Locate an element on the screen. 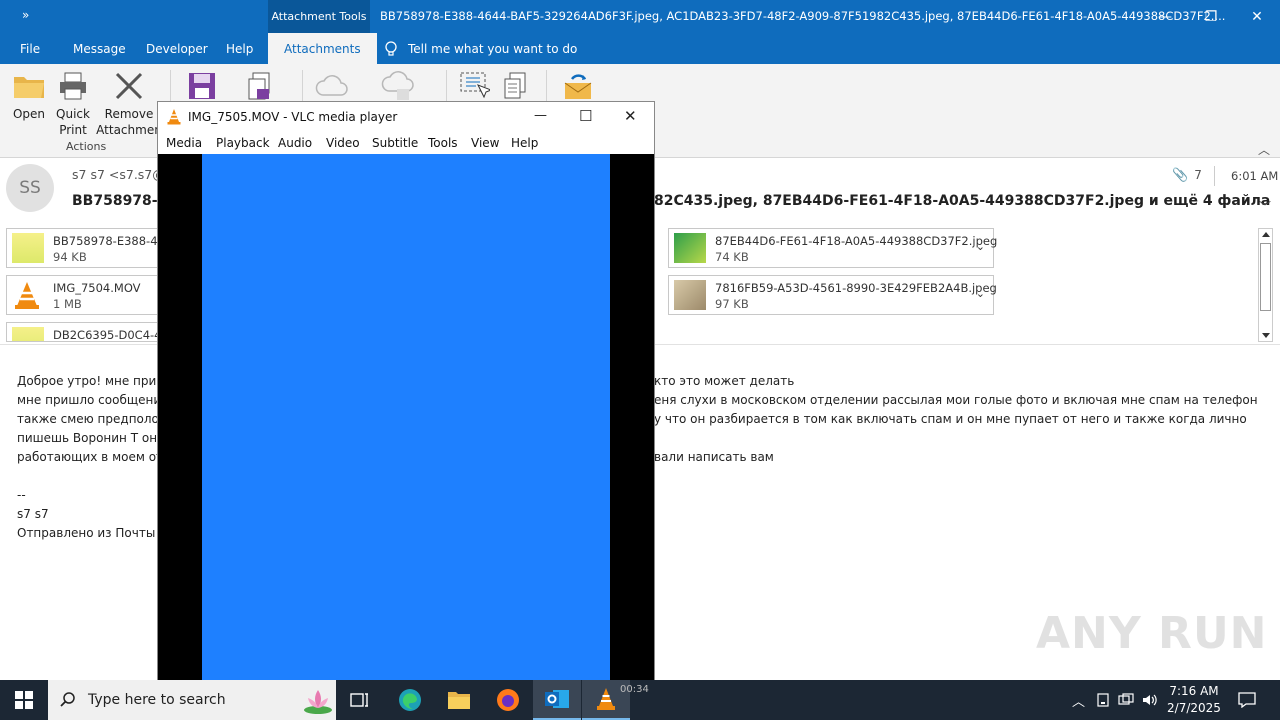 The width and height of the screenshot is (1280, 720). tab-file: File is located at coordinates (30, 48).